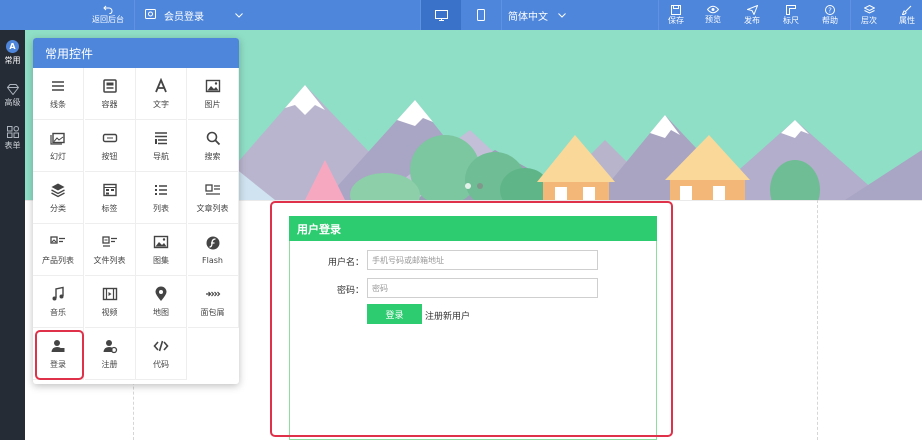 This screenshot has height=440, width=922. I want to click on widget-search: 搜索, so click(213, 146).